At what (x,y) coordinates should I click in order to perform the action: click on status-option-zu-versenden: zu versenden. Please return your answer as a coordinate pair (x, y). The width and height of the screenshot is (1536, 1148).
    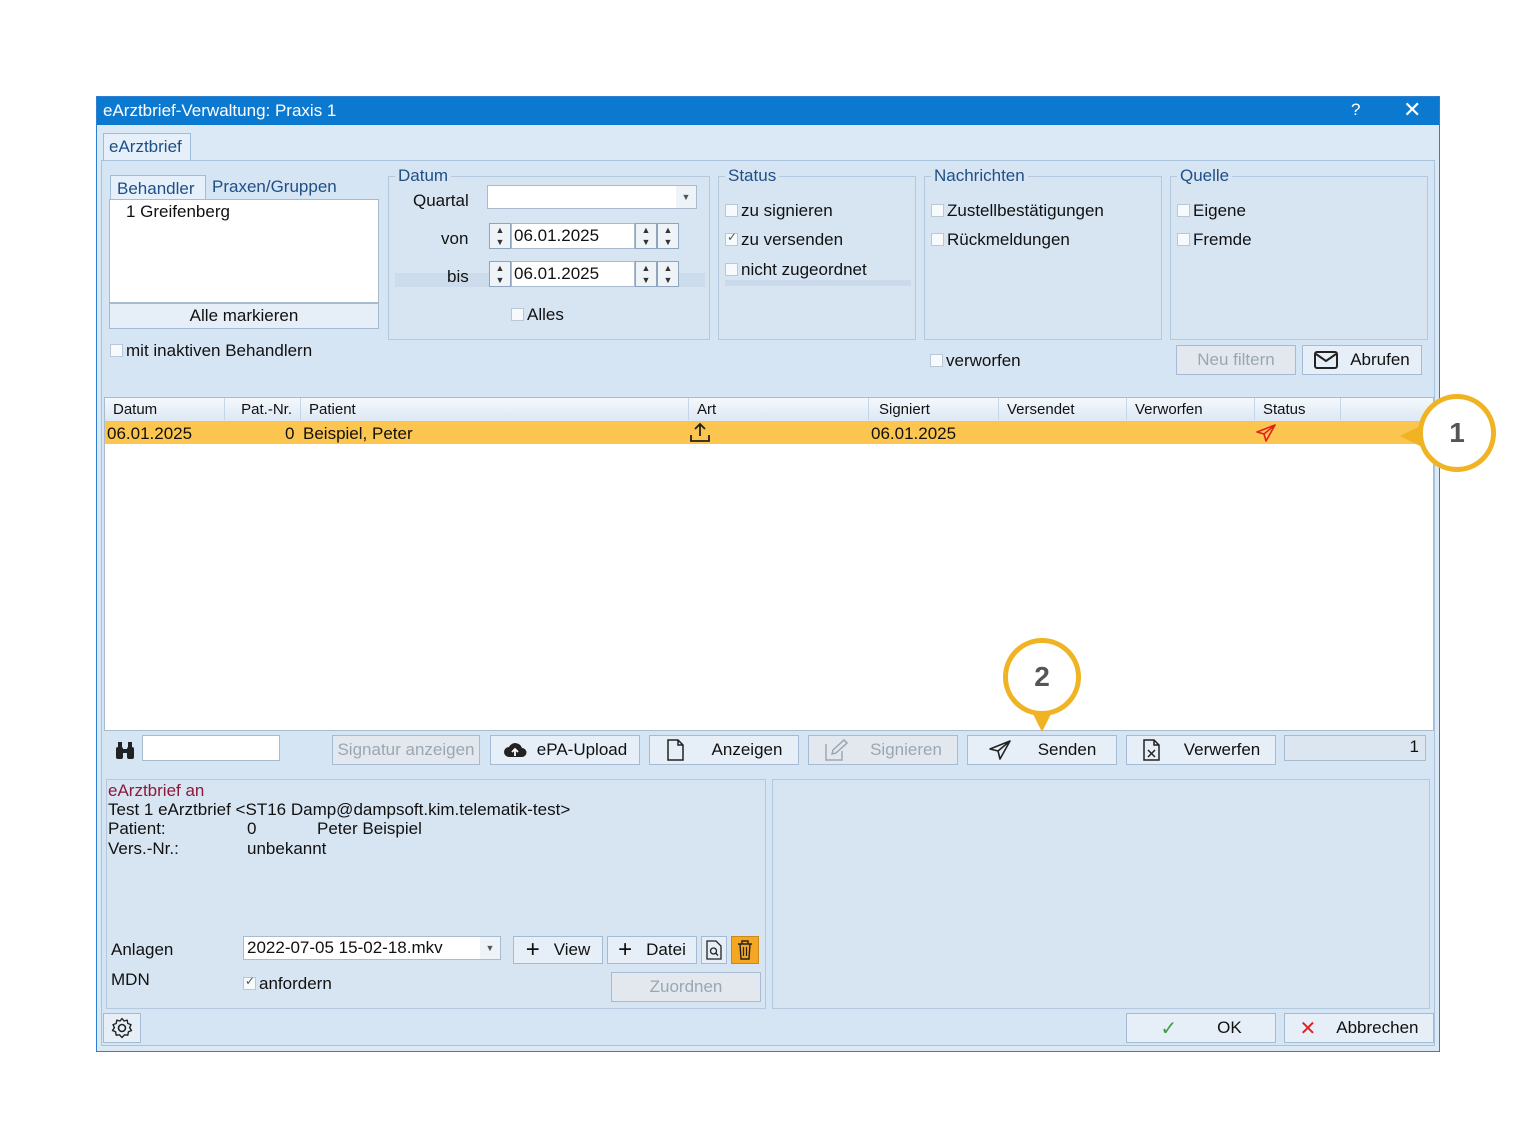
    Looking at the image, I should click on (784, 240).